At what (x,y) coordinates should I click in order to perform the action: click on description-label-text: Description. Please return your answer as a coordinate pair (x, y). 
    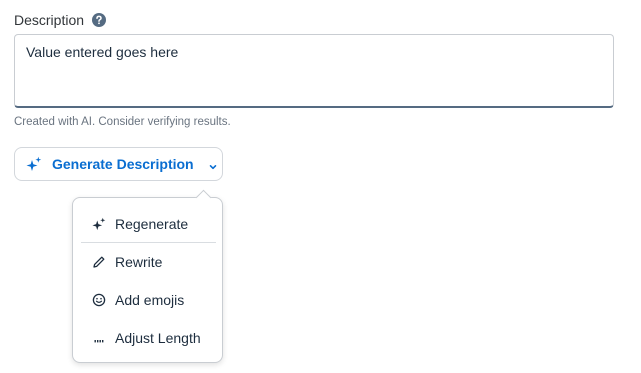
    Looking at the image, I should click on (49, 20).